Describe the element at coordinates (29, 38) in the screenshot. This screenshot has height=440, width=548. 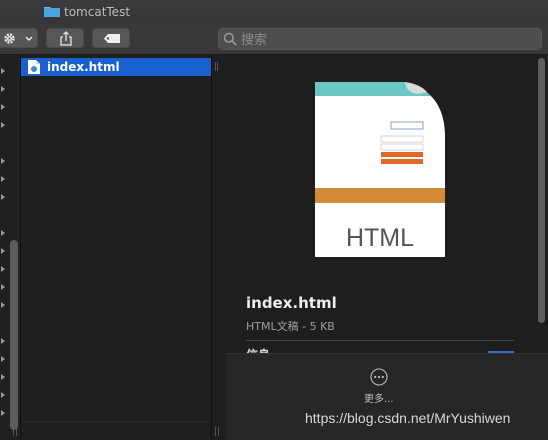
I see `chevron-down-icon` at that location.